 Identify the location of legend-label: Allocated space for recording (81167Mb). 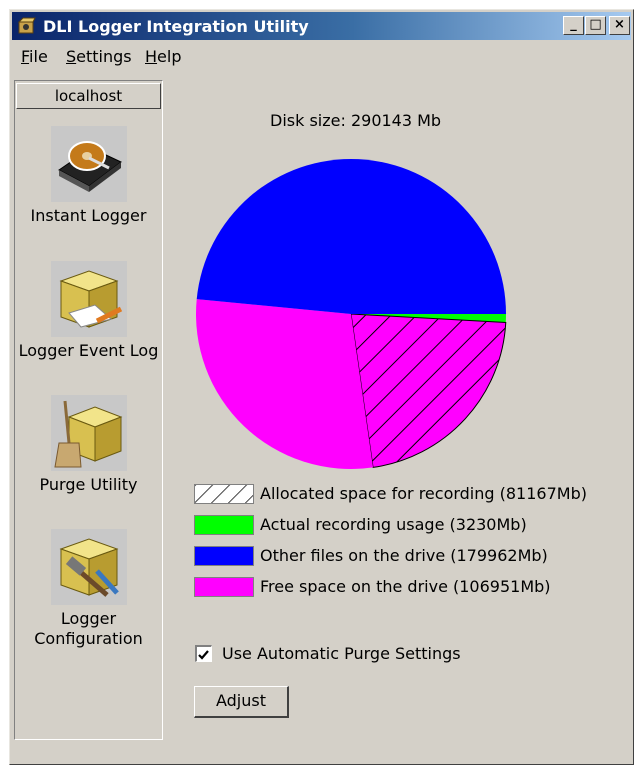
(423, 493).